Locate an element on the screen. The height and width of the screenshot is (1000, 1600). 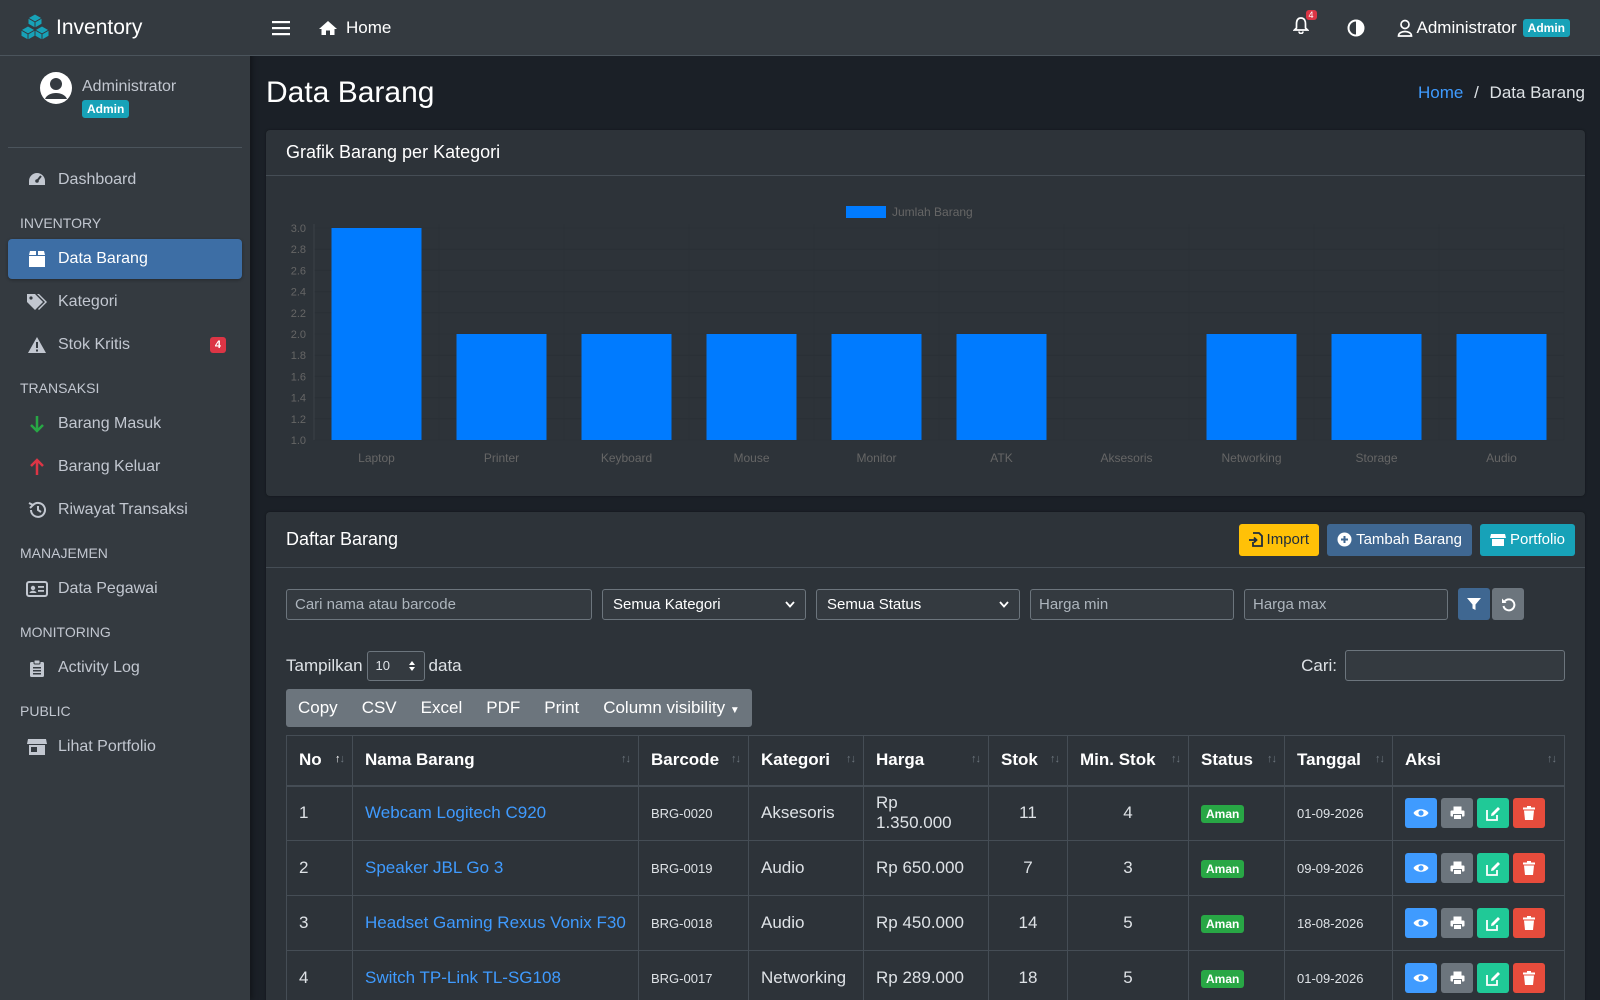
print-button: Print is located at coordinates (561, 708).